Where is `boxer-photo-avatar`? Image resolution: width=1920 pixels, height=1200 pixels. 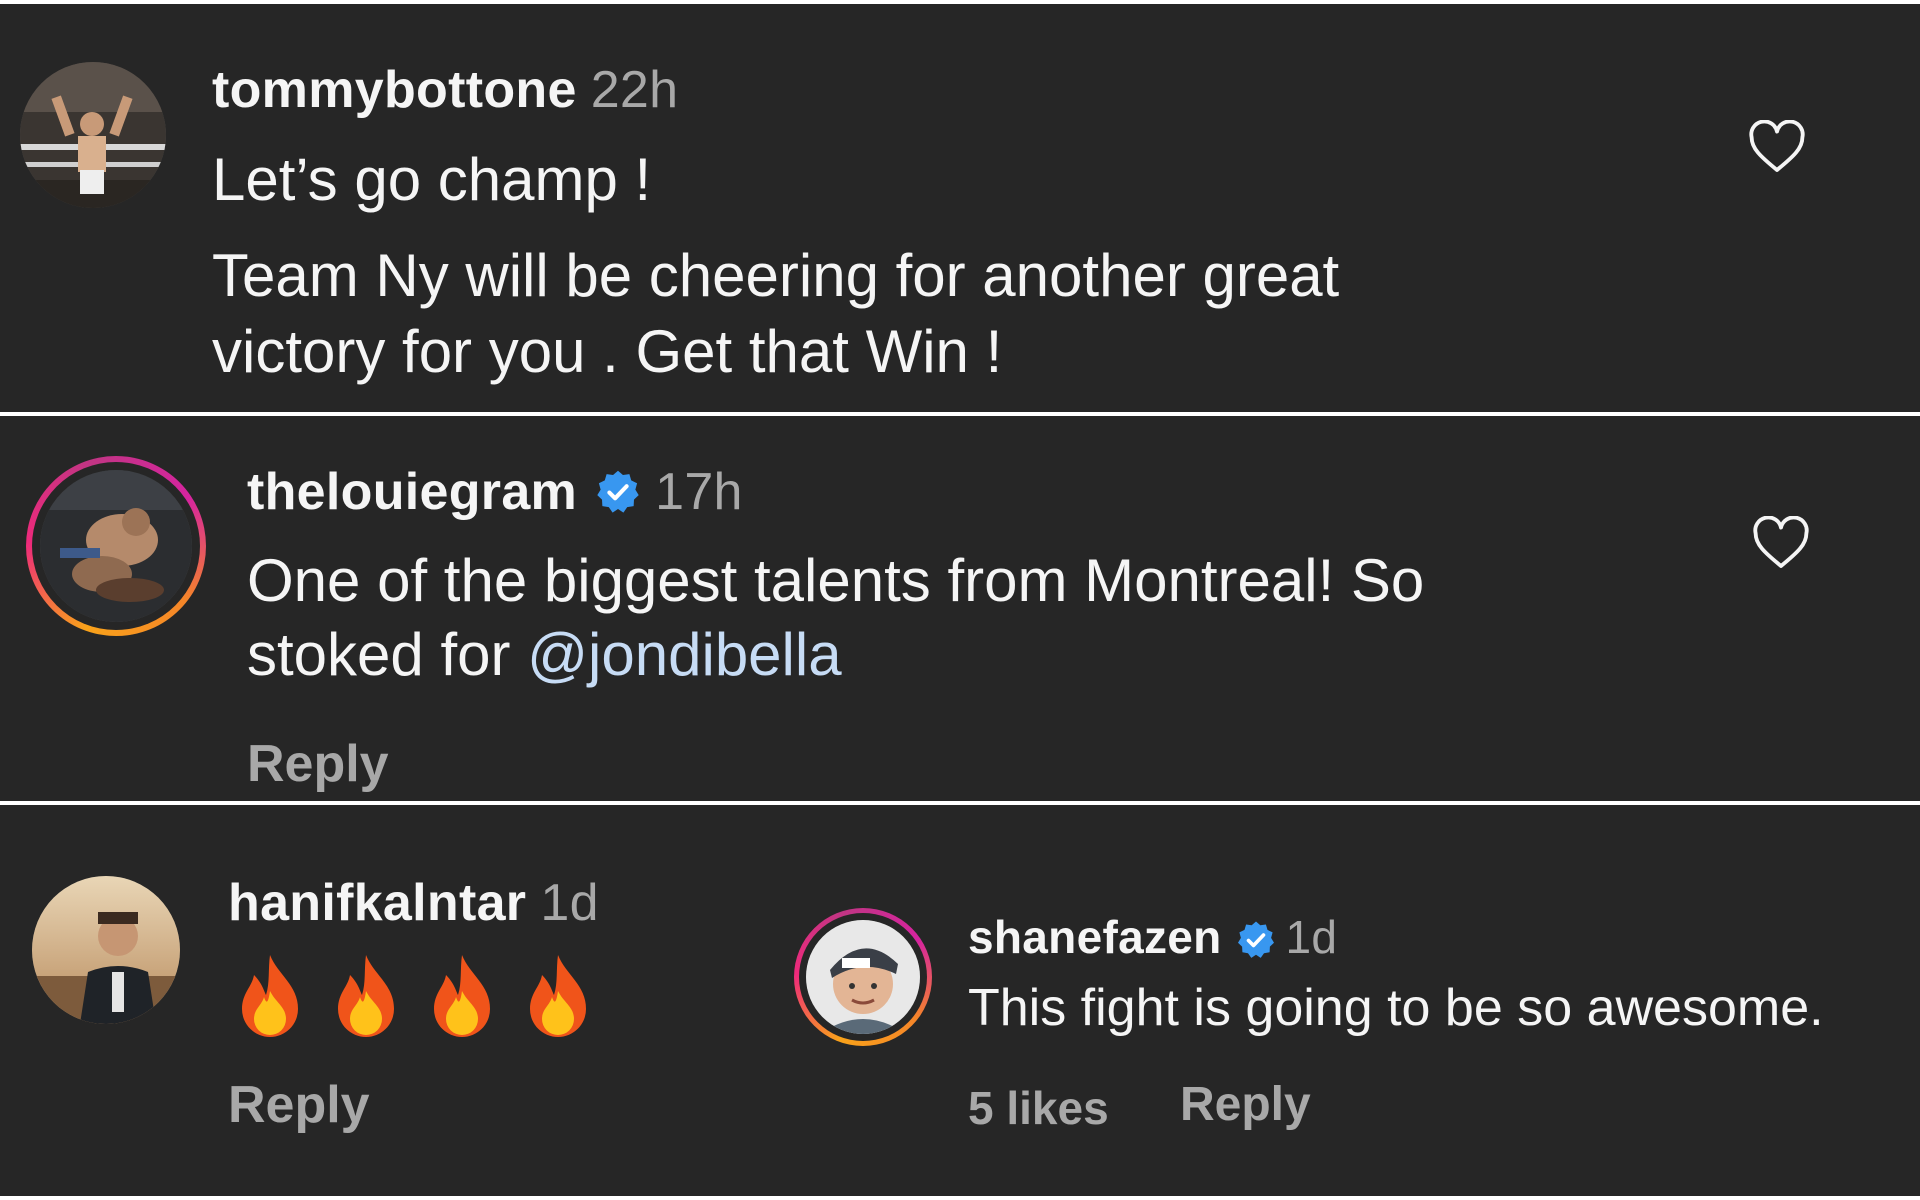 boxer-photo-avatar is located at coordinates (93, 135).